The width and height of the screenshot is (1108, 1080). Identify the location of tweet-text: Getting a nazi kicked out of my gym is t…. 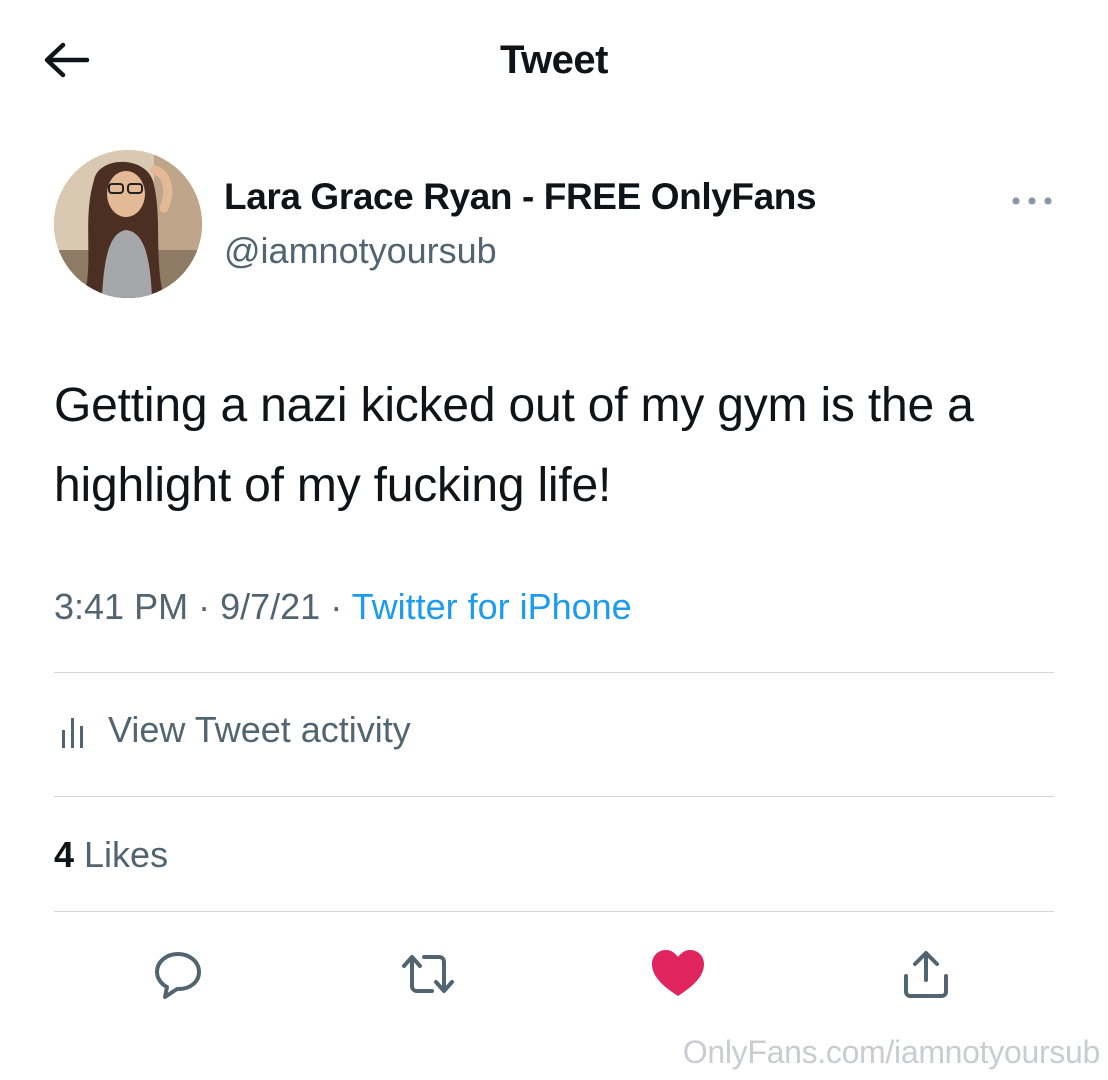
(514, 445).